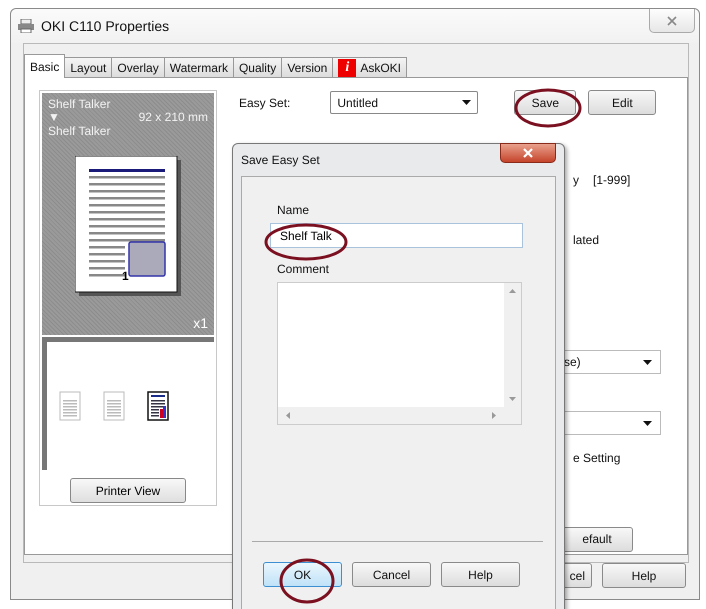 The image size is (706, 609). What do you see at coordinates (105, 26) in the screenshot?
I see `window-title: OKI C110 Properties` at bounding box center [105, 26].